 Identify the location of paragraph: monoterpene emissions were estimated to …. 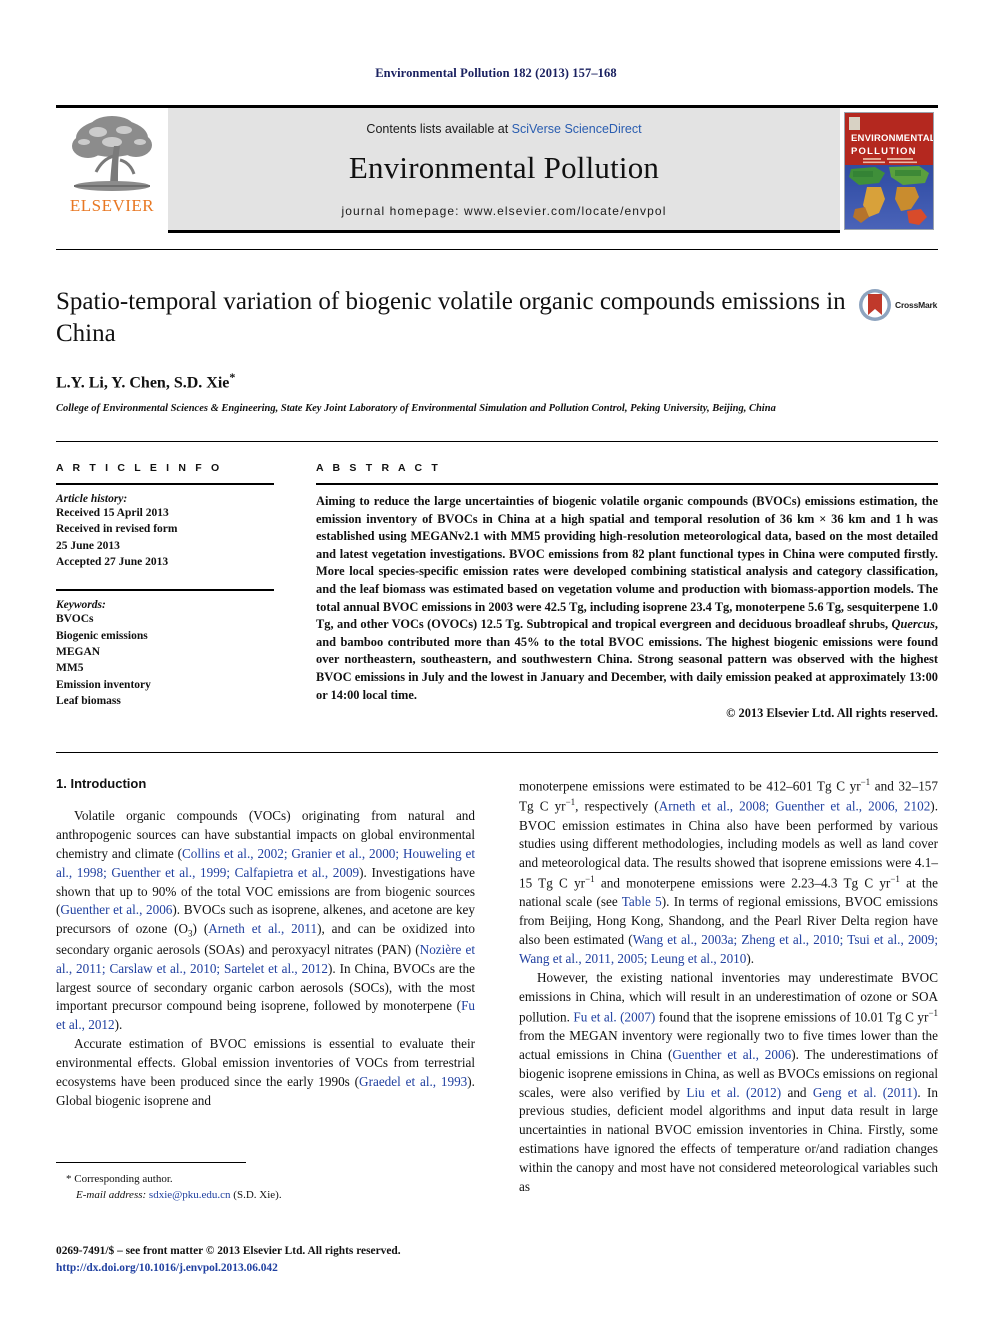
(728, 872).